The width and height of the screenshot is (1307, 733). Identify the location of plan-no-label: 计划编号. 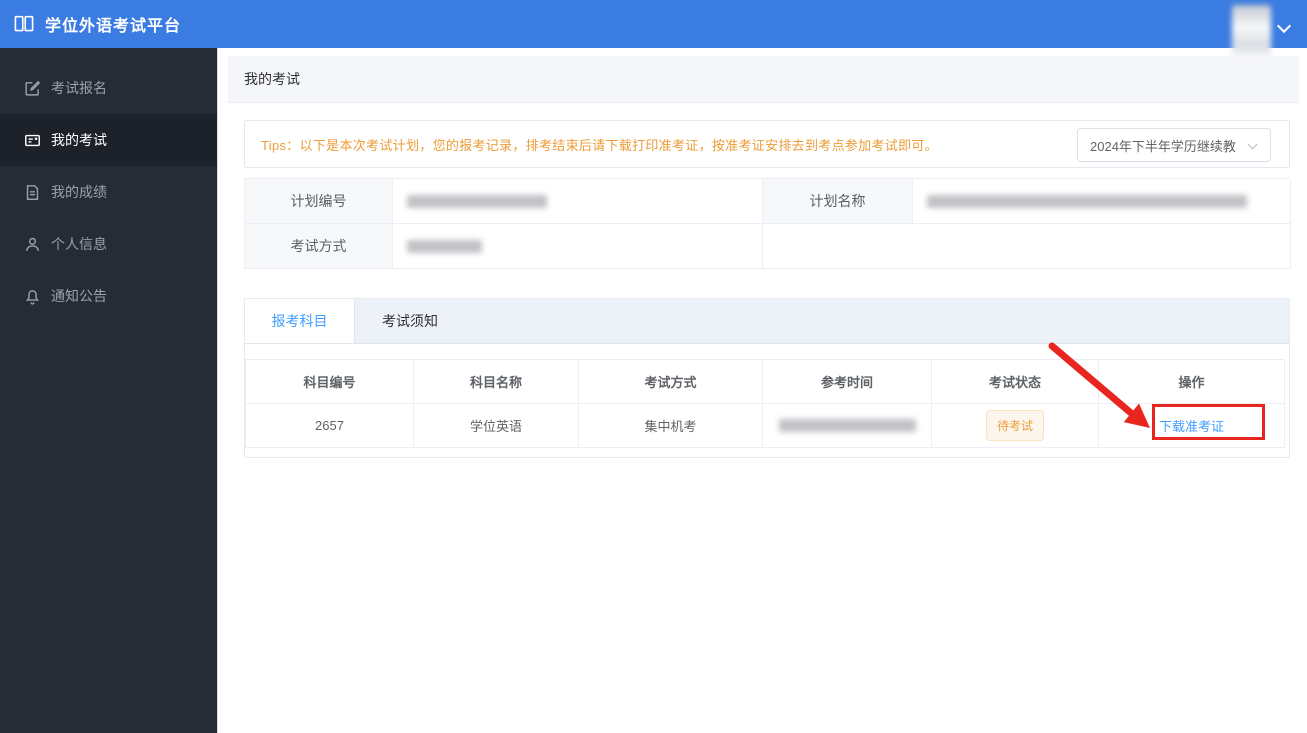
(319, 201).